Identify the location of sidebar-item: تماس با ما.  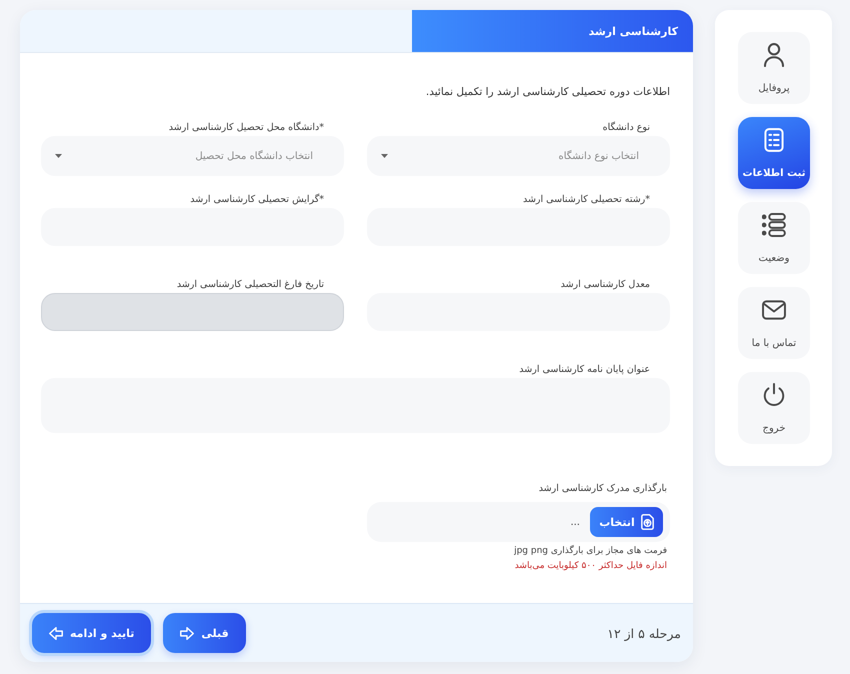
(774, 323).